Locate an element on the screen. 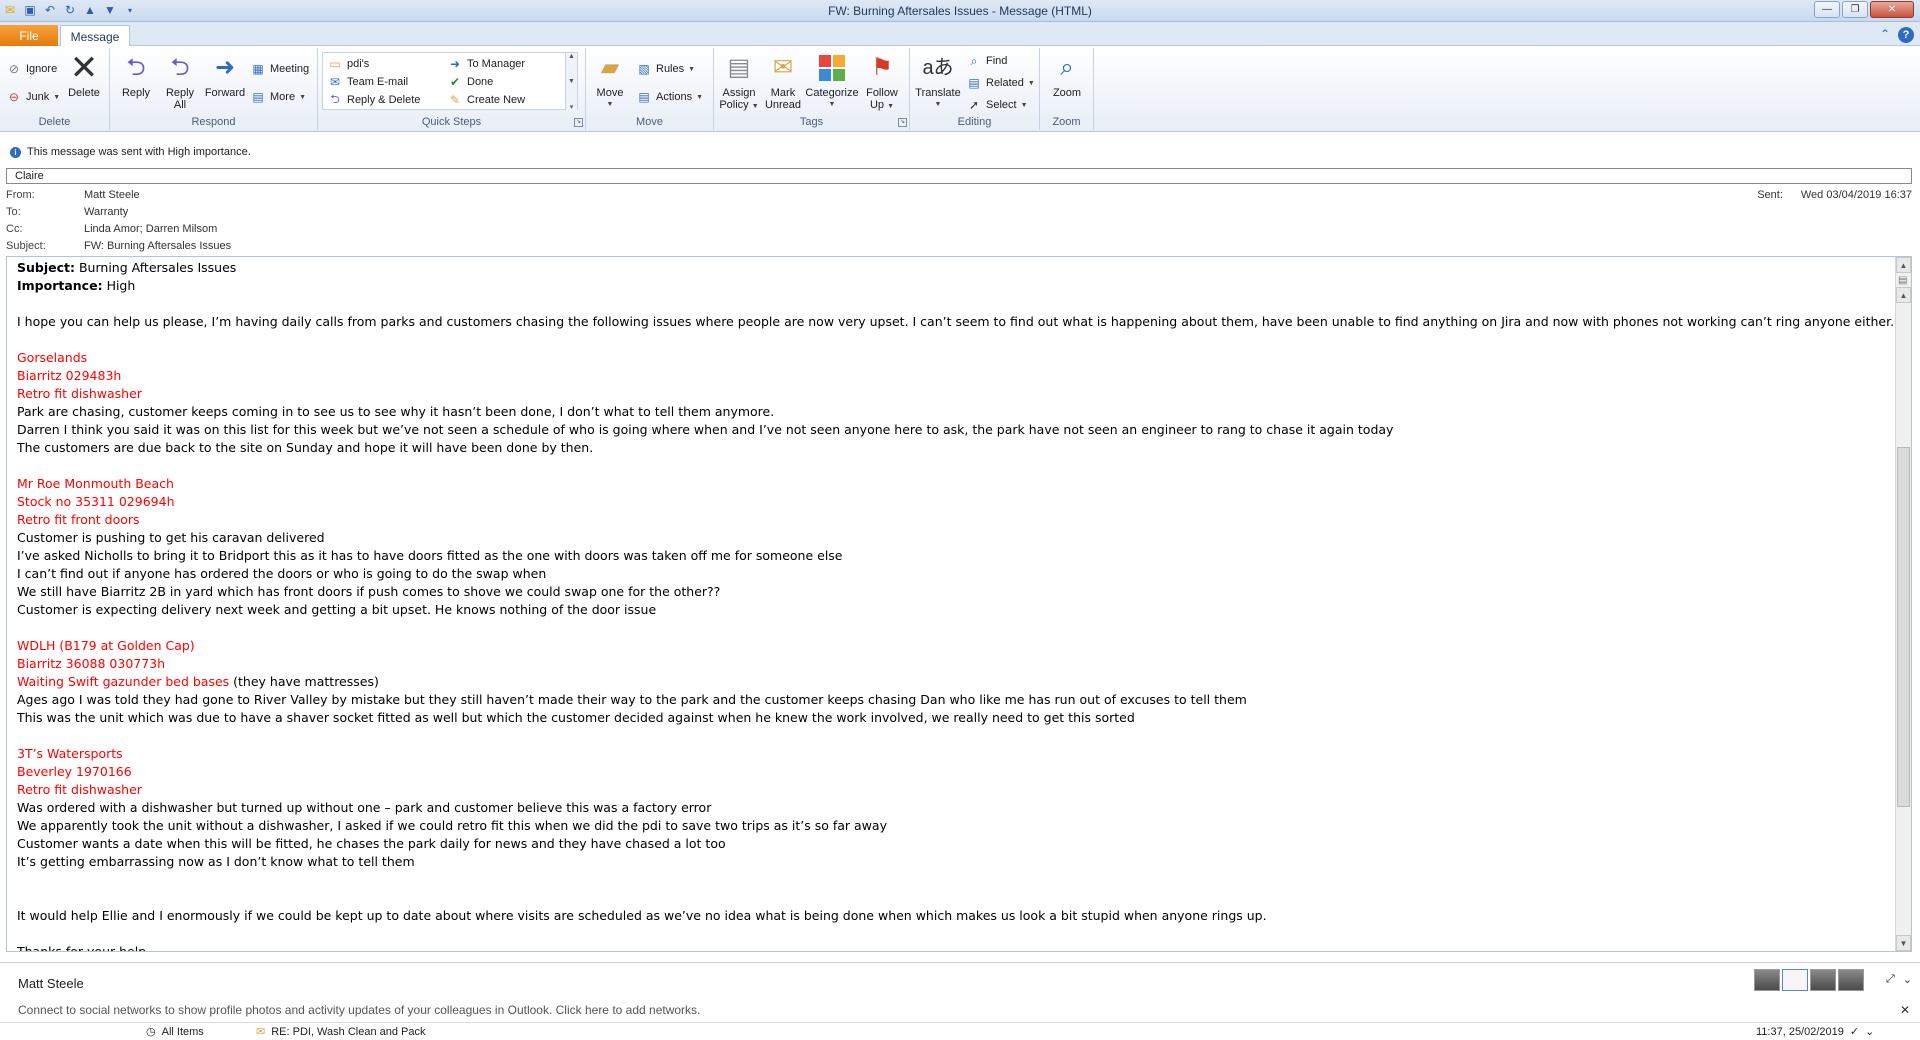 The width and height of the screenshot is (1920, 1040). delete-button: ✕ Delete is located at coordinates (84, 74).